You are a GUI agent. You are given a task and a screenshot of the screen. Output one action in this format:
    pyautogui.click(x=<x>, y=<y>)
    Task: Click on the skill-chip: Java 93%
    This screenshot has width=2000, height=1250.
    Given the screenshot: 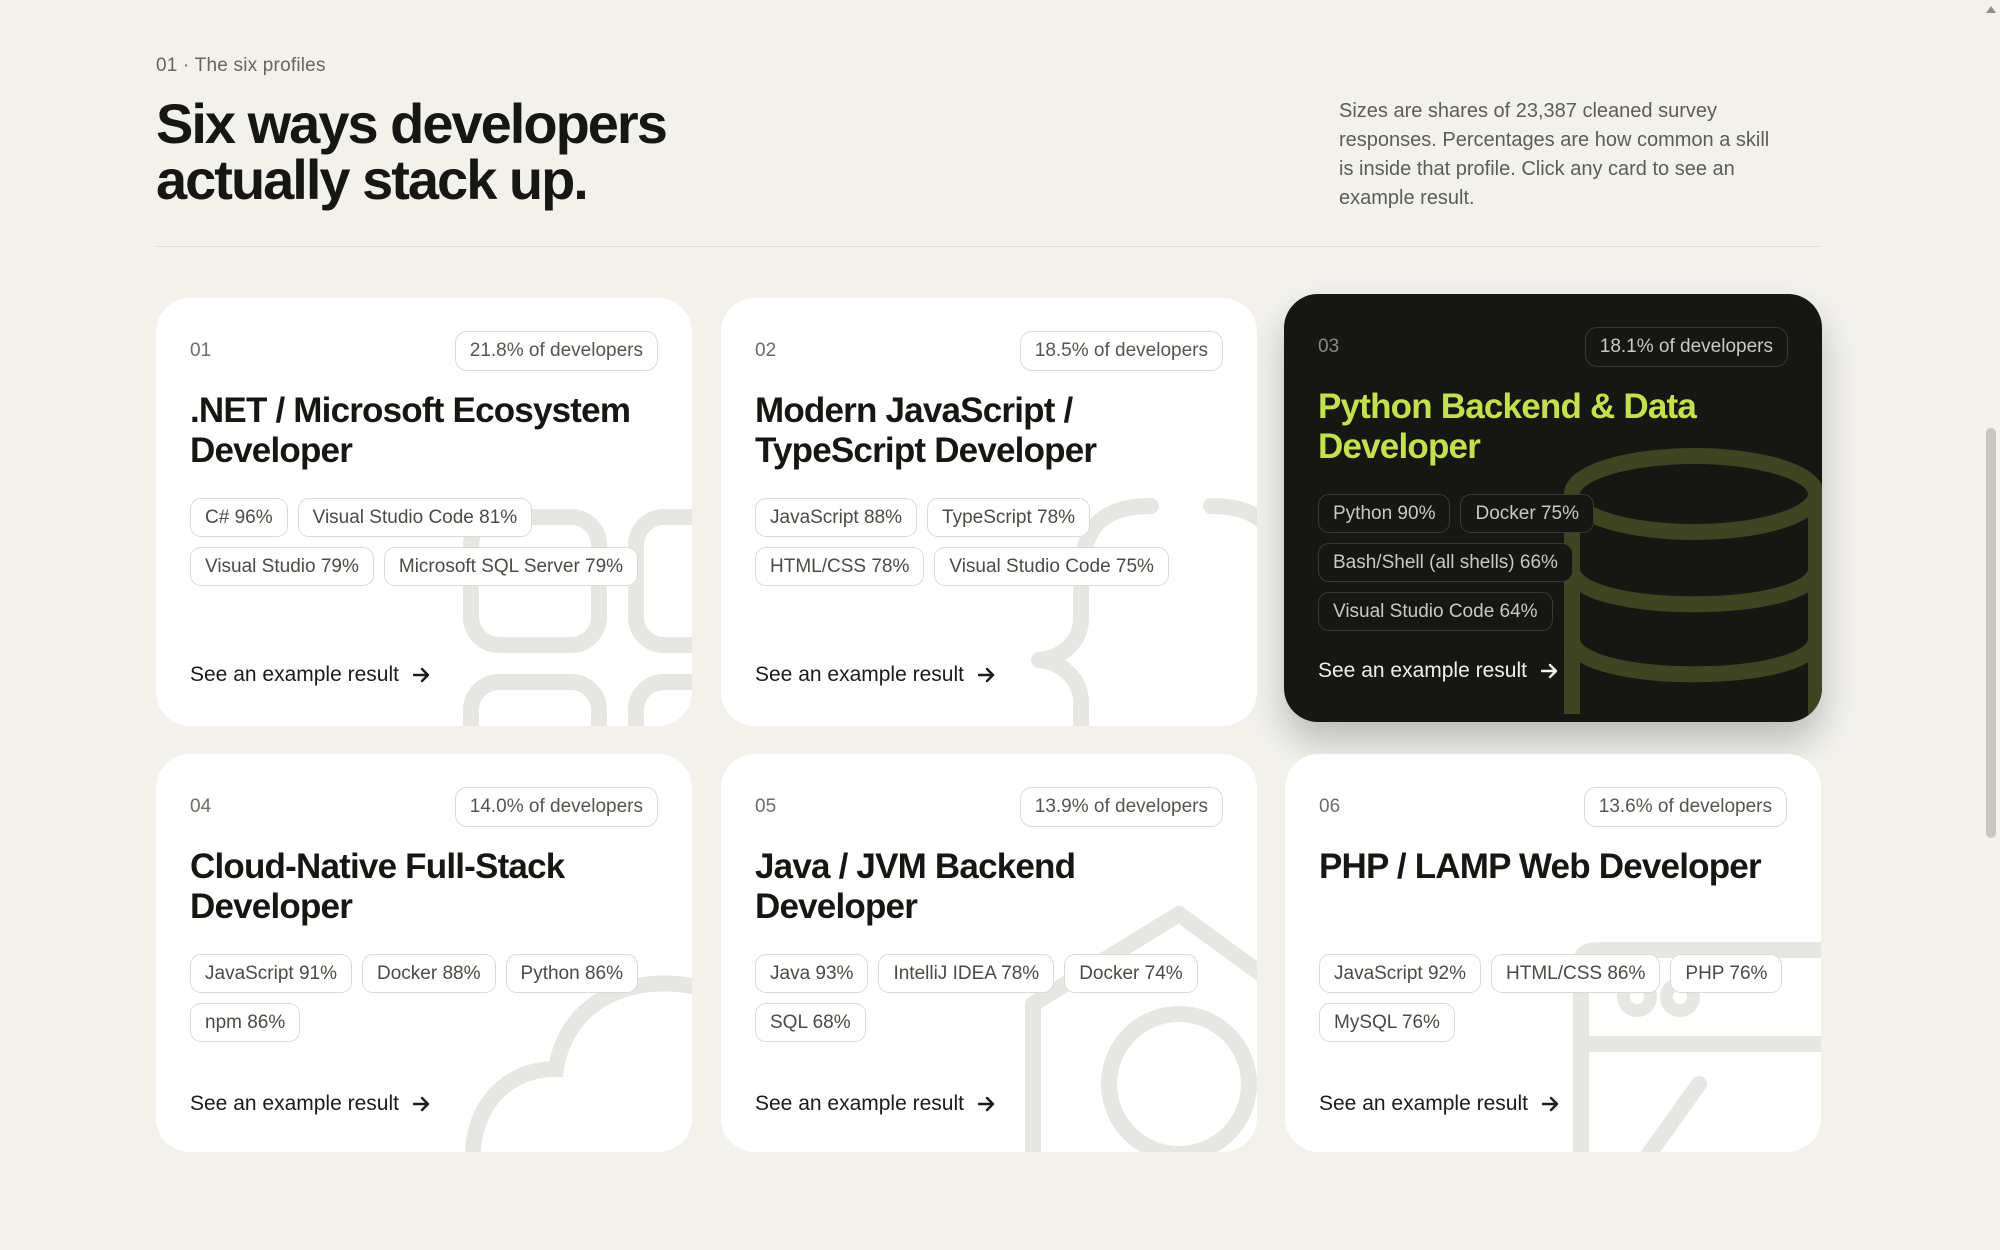 What is the action you would take?
    pyautogui.click(x=812, y=973)
    